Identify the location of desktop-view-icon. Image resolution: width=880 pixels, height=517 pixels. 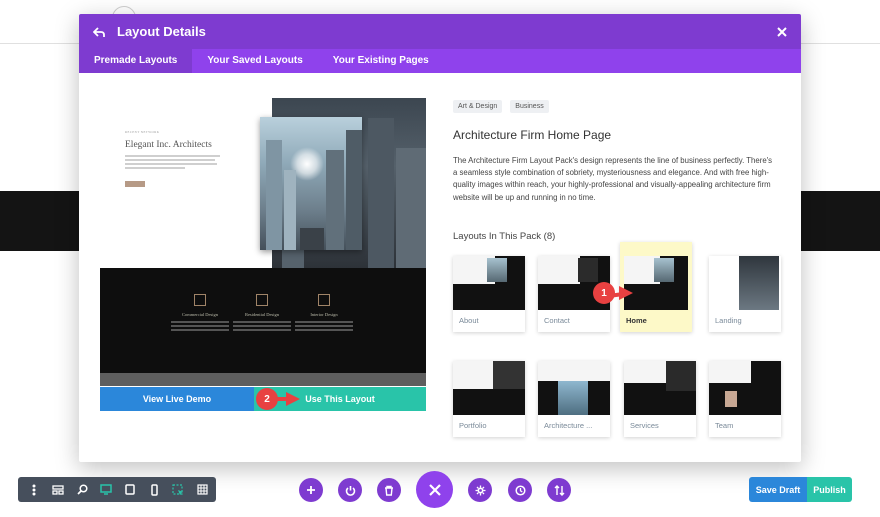
(106, 489).